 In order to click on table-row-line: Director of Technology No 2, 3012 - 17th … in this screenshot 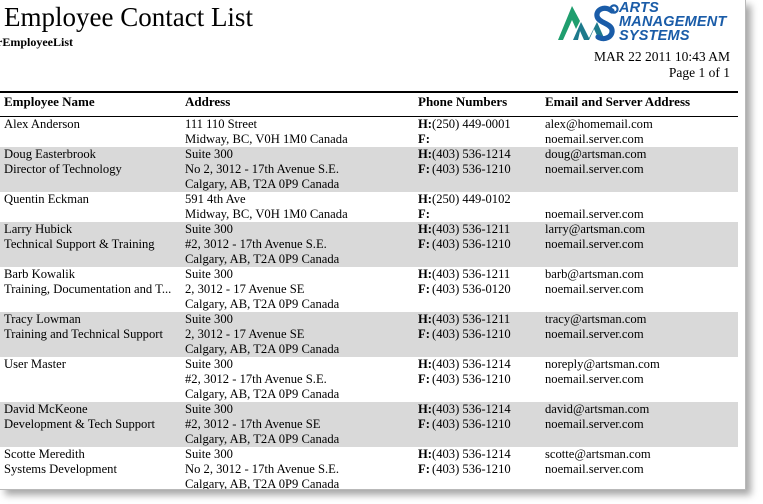, I will do `click(369, 169)`.